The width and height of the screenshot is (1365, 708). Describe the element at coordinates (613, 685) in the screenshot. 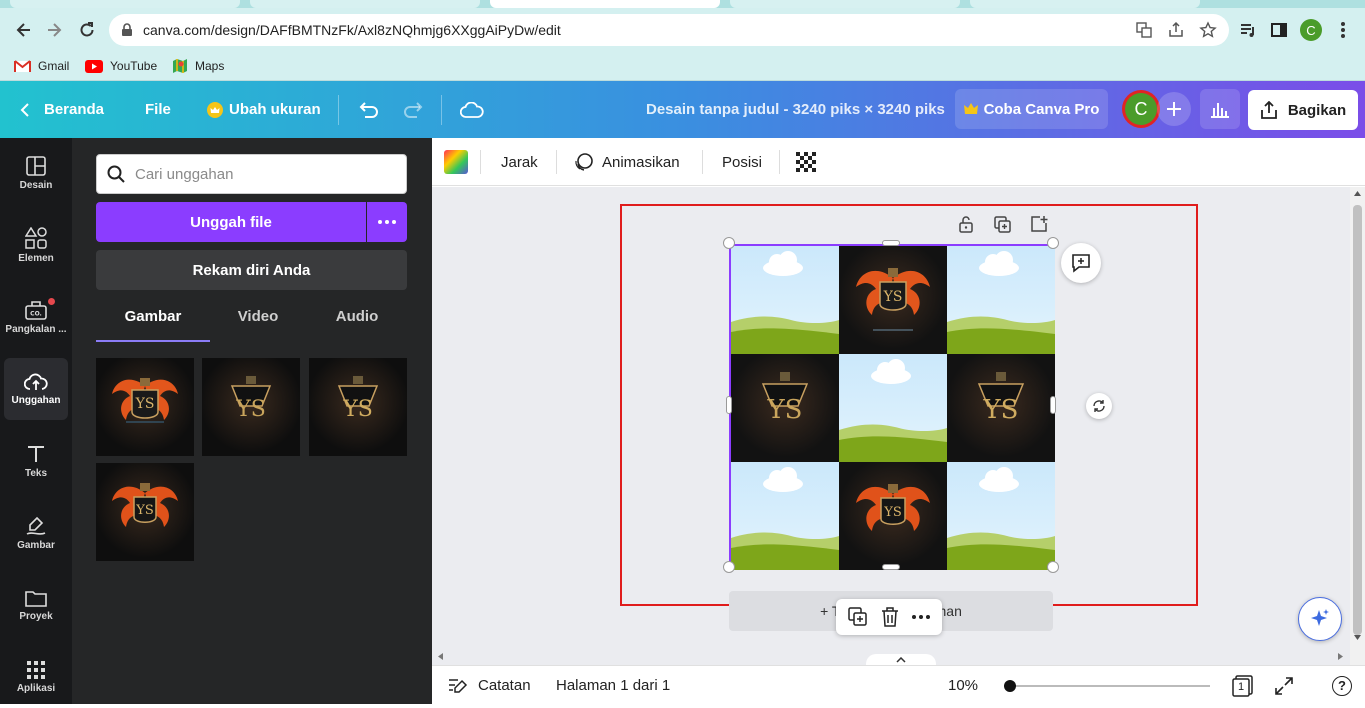

I see `page-indicator: Halaman 1 dari 1` at that location.